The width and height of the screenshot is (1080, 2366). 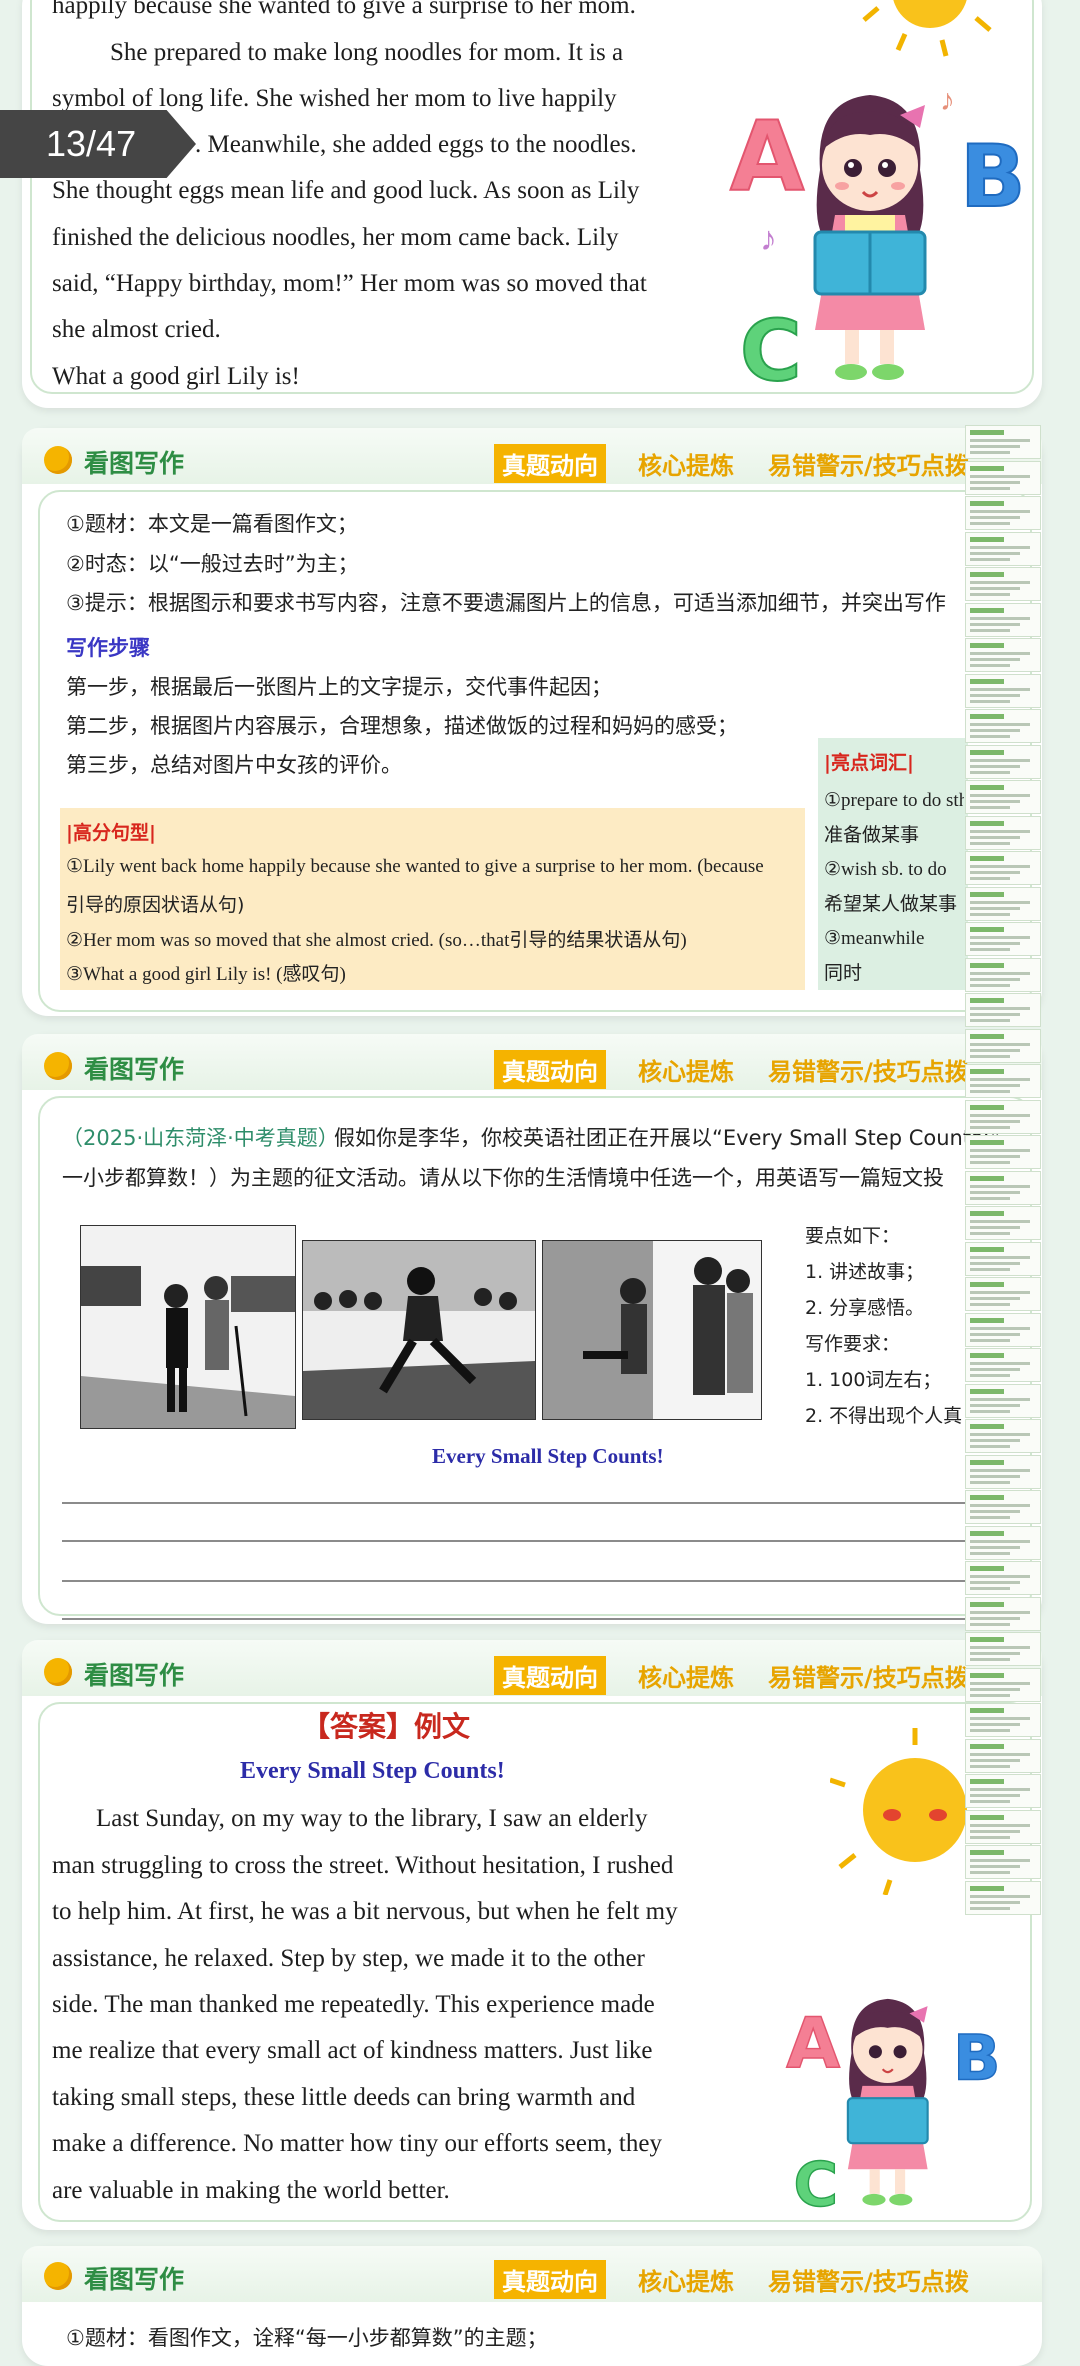 I want to click on vocab-item: 希望某人做某事, so click(x=891, y=904).